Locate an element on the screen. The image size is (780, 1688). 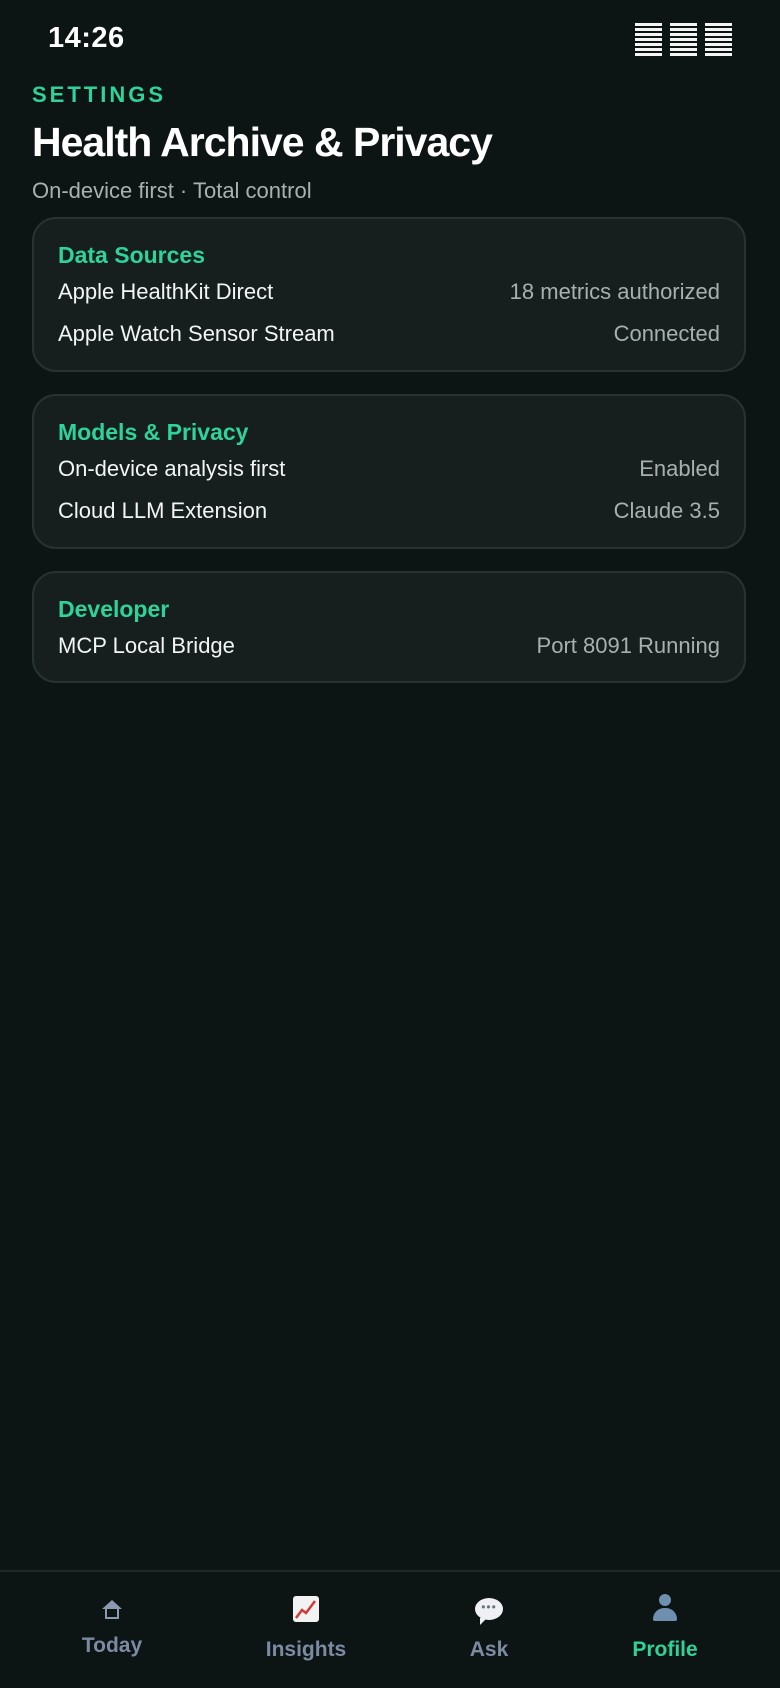
chart-icon is located at coordinates (306, 1609).